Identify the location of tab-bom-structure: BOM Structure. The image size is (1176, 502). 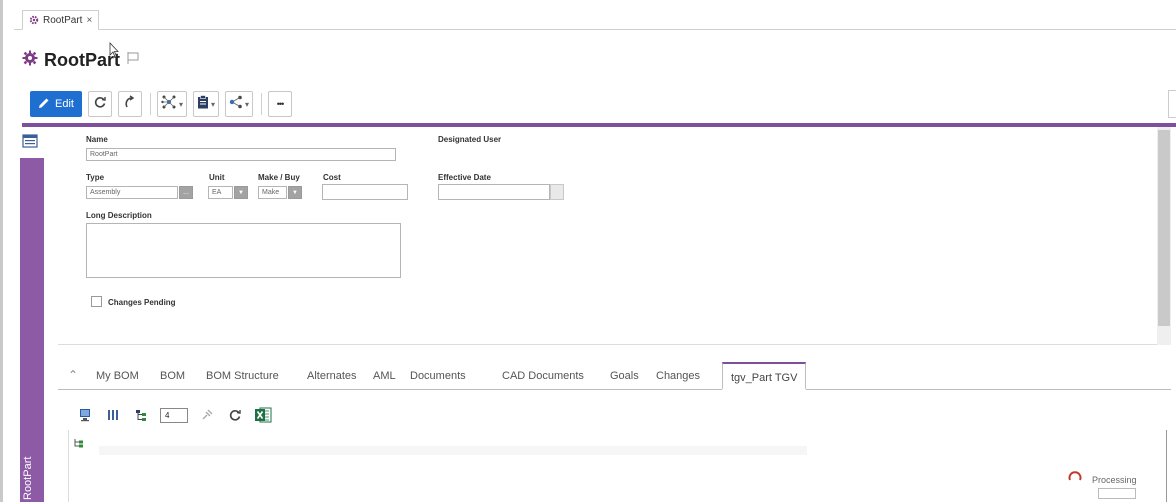
(242, 376).